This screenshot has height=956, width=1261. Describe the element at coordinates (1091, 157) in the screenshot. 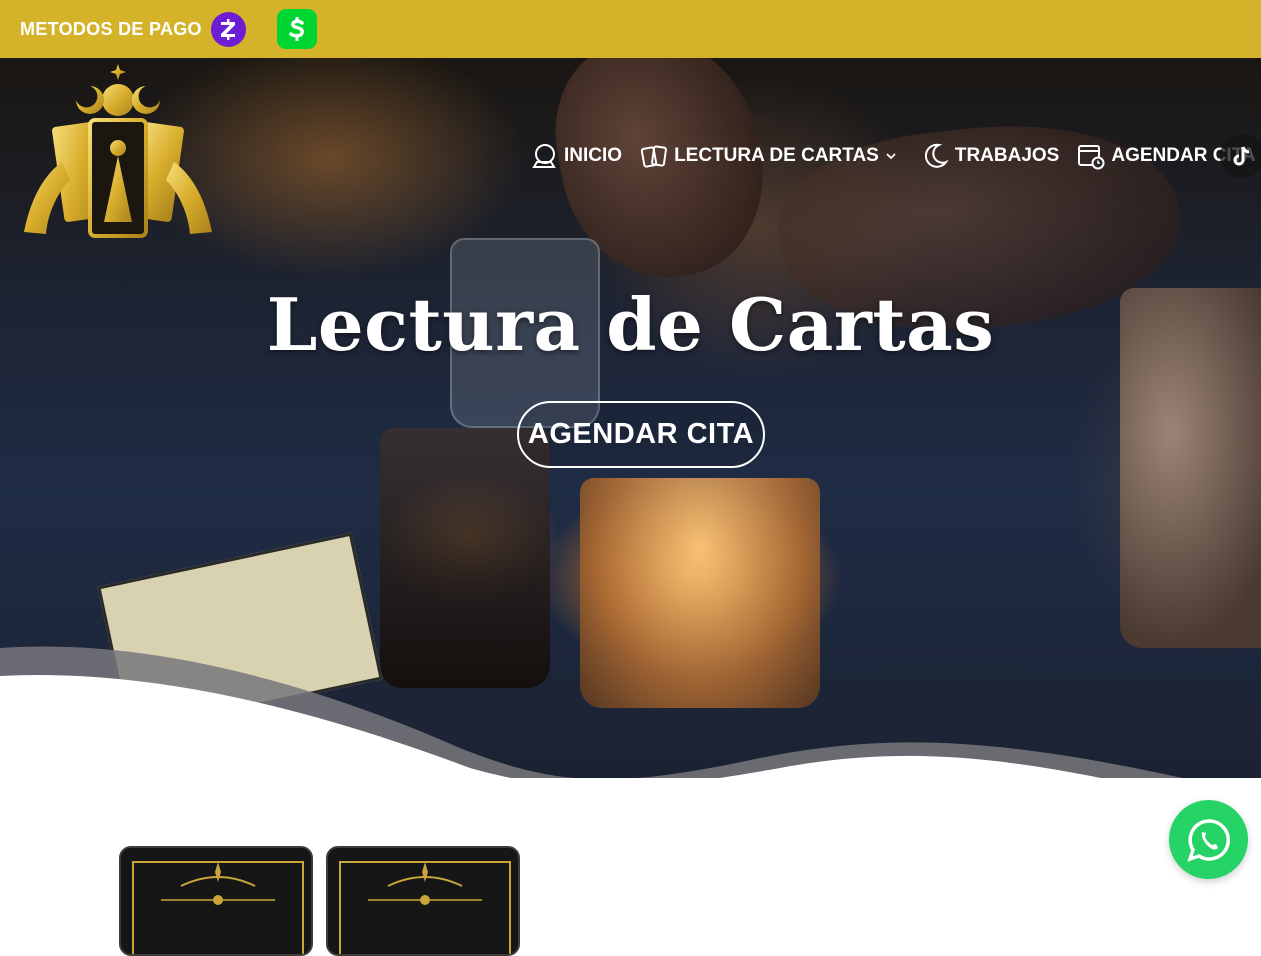

I see `calendar-clock-icon` at that location.